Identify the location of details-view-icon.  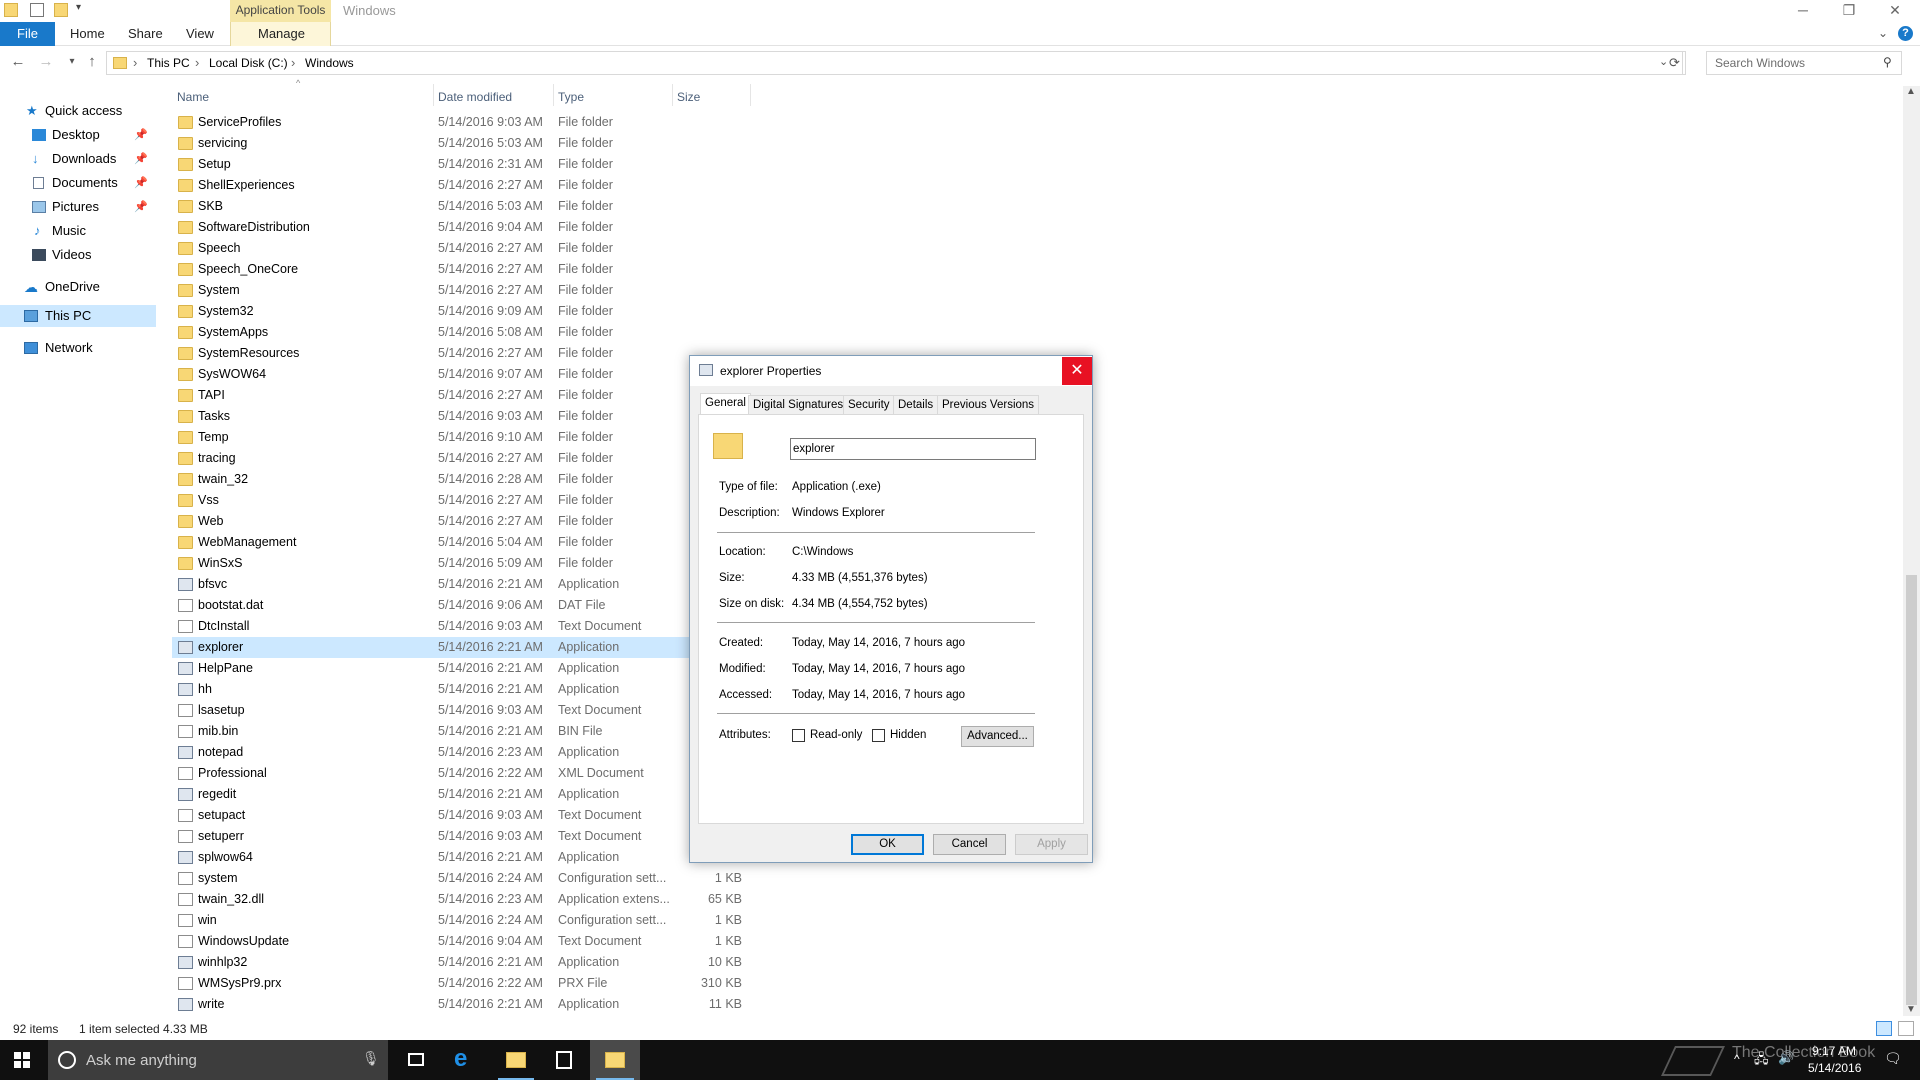
(1884, 1028).